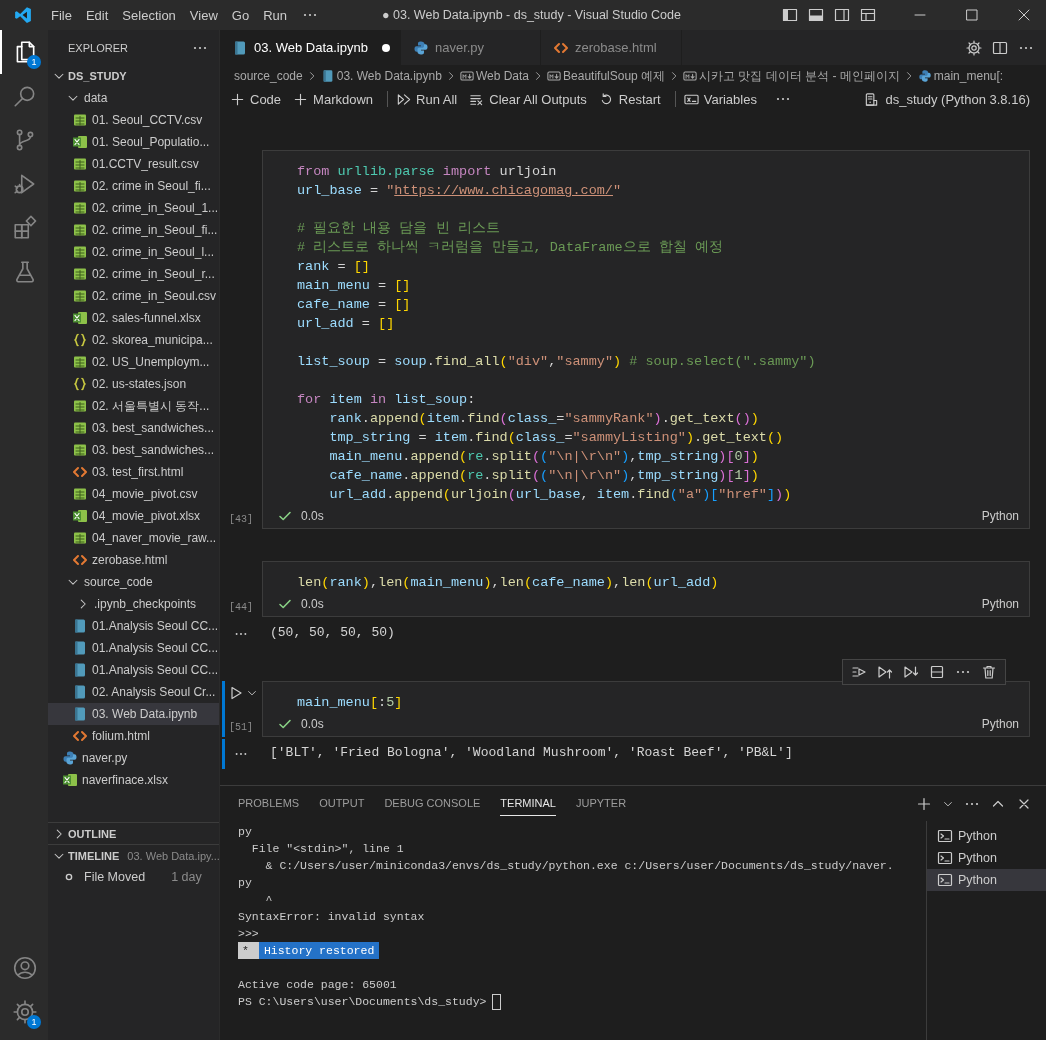 The width and height of the screenshot is (1046, 1040). What do you see at coordinates (133, 296) in the screenshot?
I see `tree-item: 02. crime_in_Seoul.csv` at bounding box center [133, 296].